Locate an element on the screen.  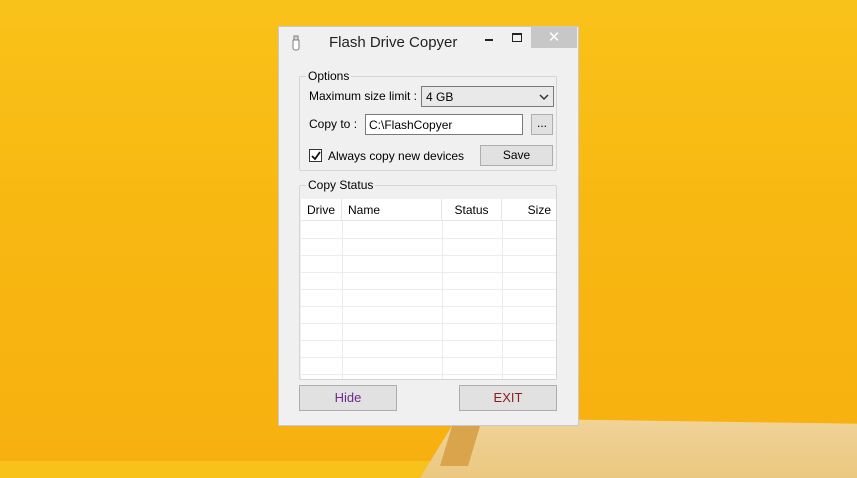
copy-status-group: Copy Status Drive Name Status Size is located at coordinates (428, 279).